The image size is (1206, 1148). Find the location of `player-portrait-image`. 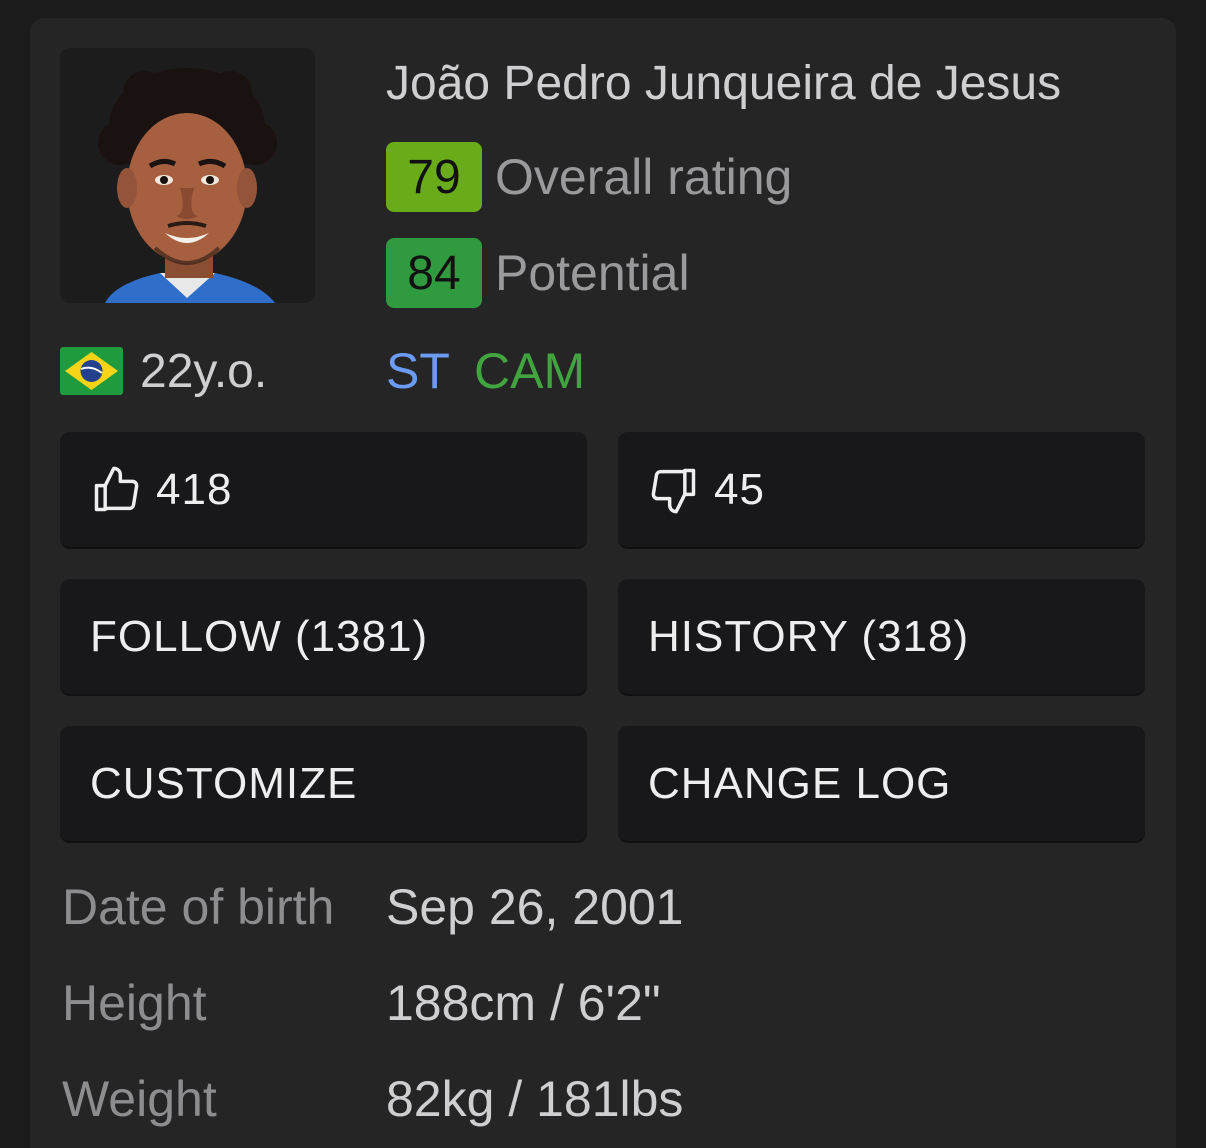

player-portrait-image is located at coordinates (187, 185).